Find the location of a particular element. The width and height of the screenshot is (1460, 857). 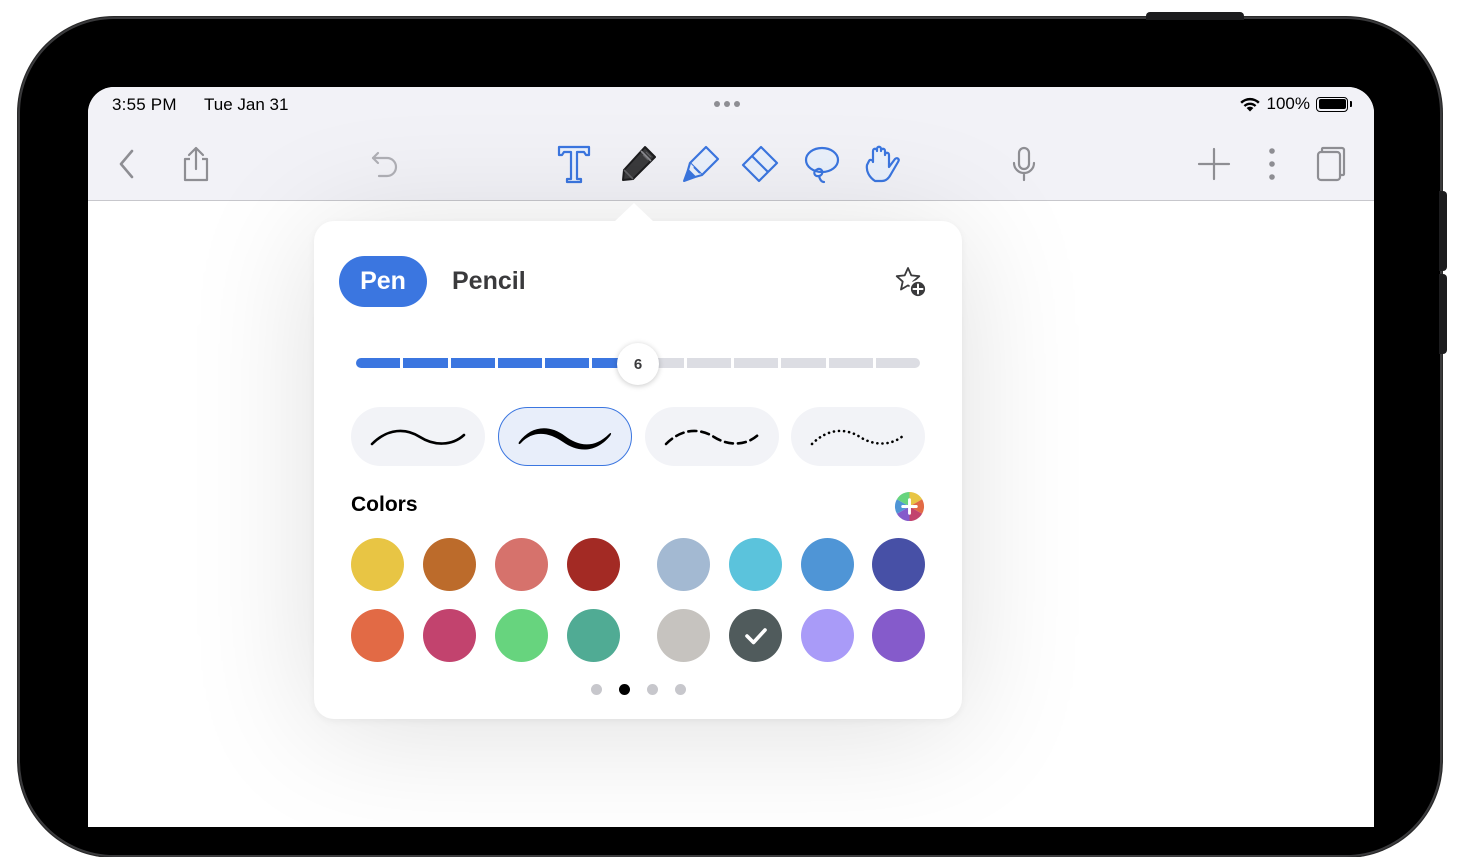

chevron-left-icon is located at coordinates (126, 163).